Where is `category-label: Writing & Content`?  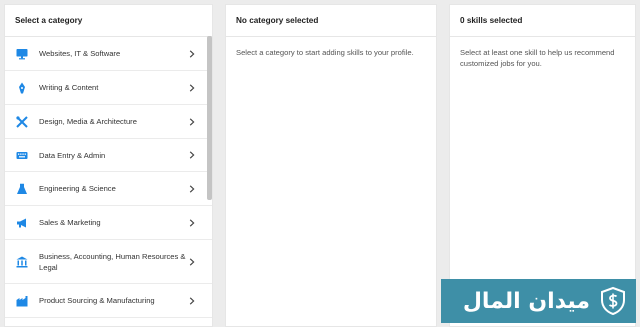
category-label: Writing & Content is located at coordinates (69, 87).